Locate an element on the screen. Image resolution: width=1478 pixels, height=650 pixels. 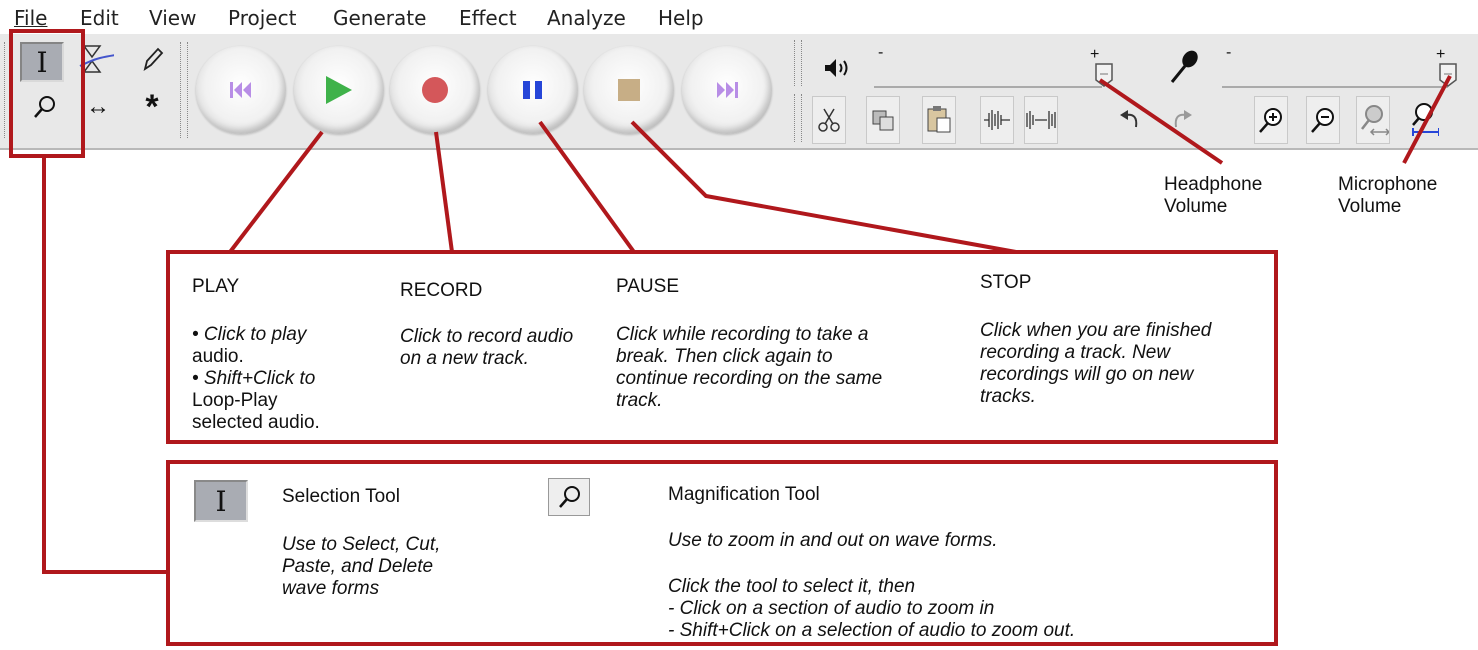
record-description: Click to record audio on a new track. is located at coordinates (486, 348).